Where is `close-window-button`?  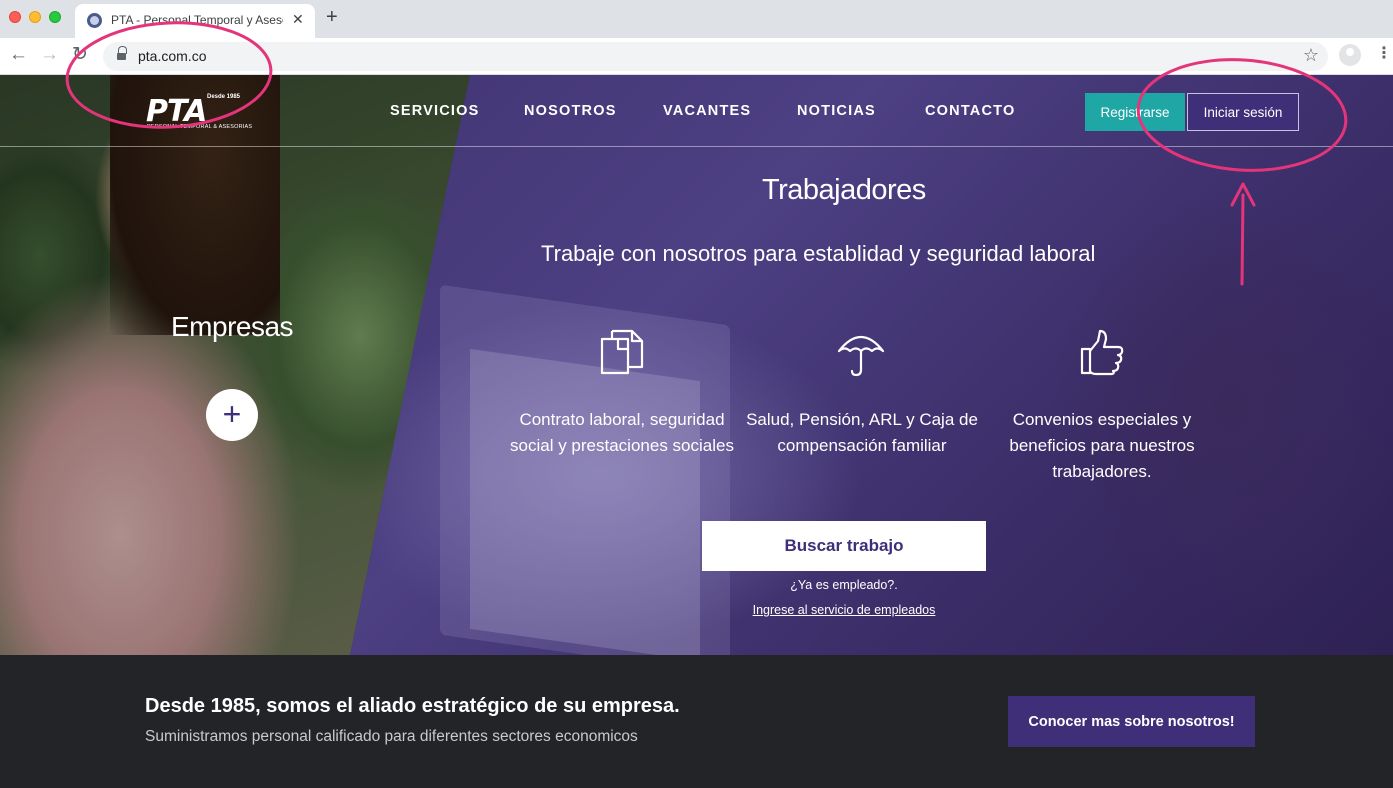 close-window-button is located at coordinates (15, 17).